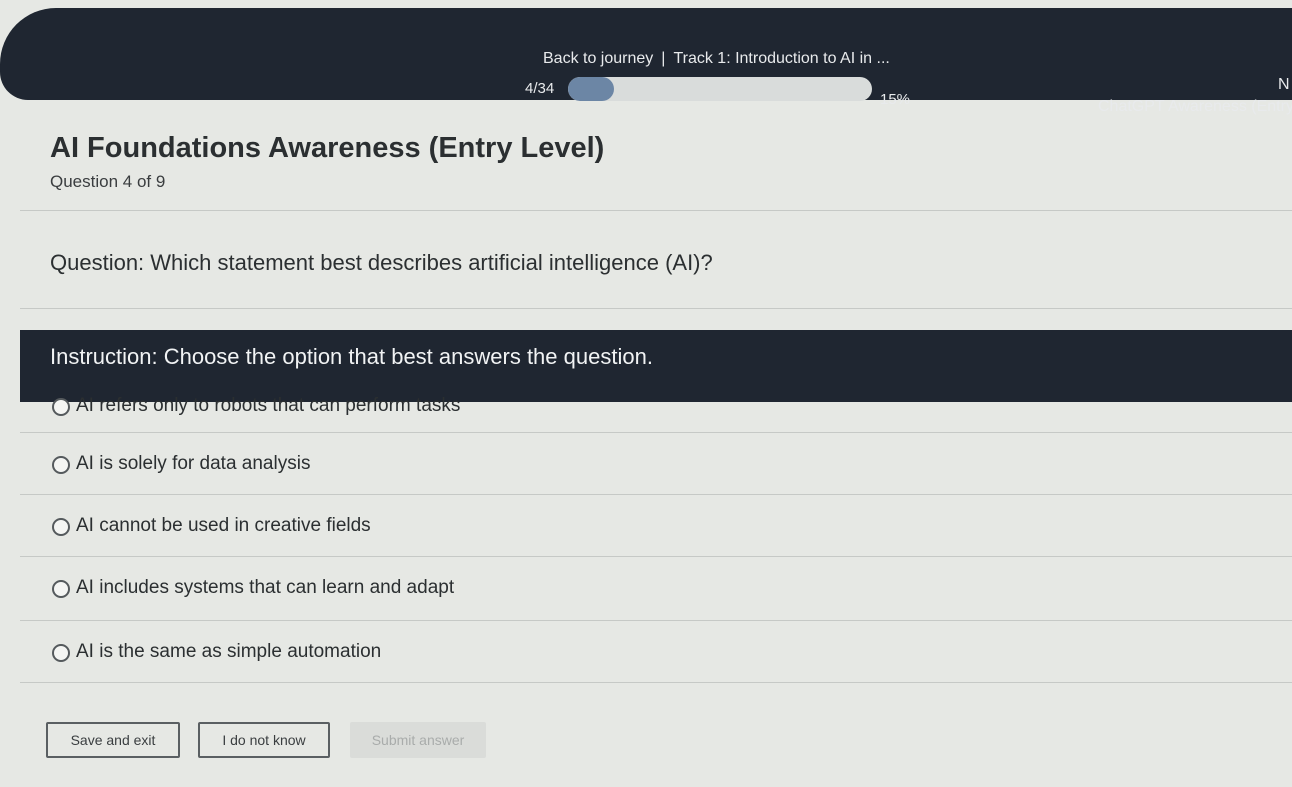 Image resolution: width=1292 pixels, height=787 pixels. What do you see at coordinates (264, 740) in the screenshot?
I see `i-do-not-know-button: I do not know` at bounding box center [264, 740].